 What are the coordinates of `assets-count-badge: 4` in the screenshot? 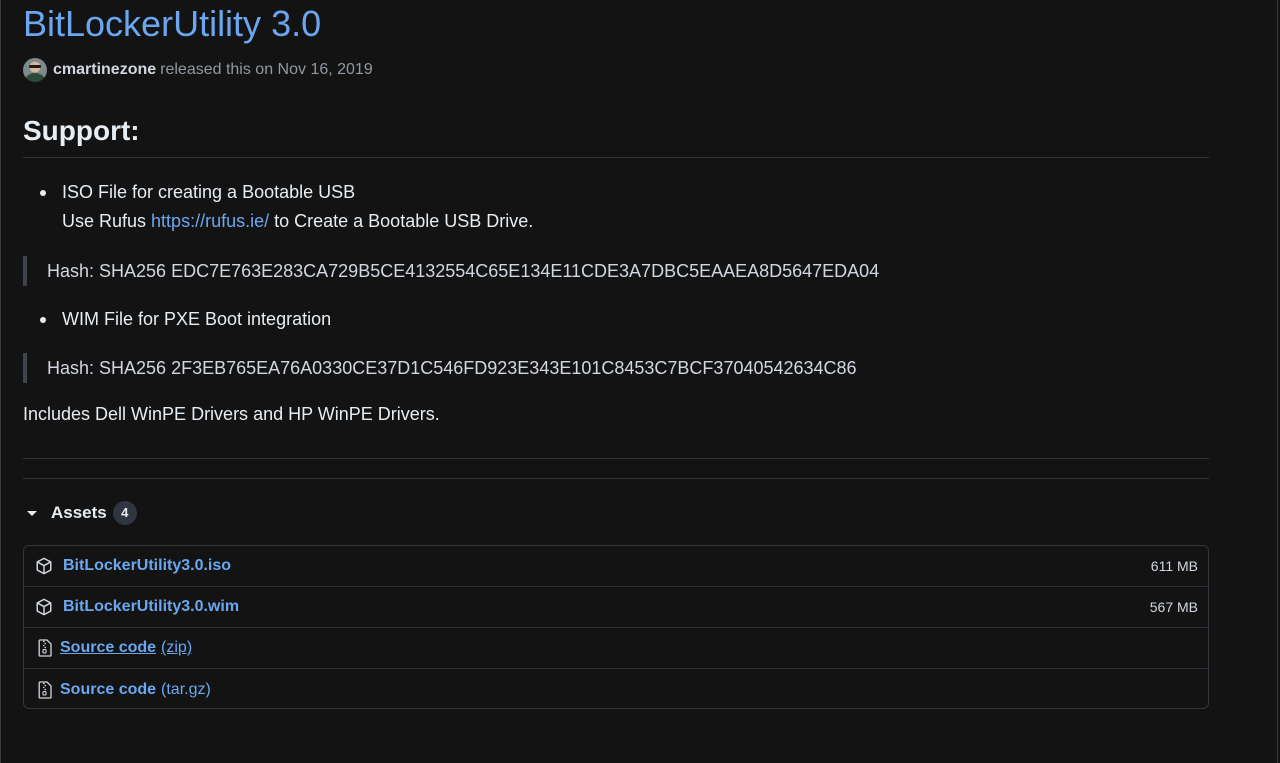 It's located at (124, 513).